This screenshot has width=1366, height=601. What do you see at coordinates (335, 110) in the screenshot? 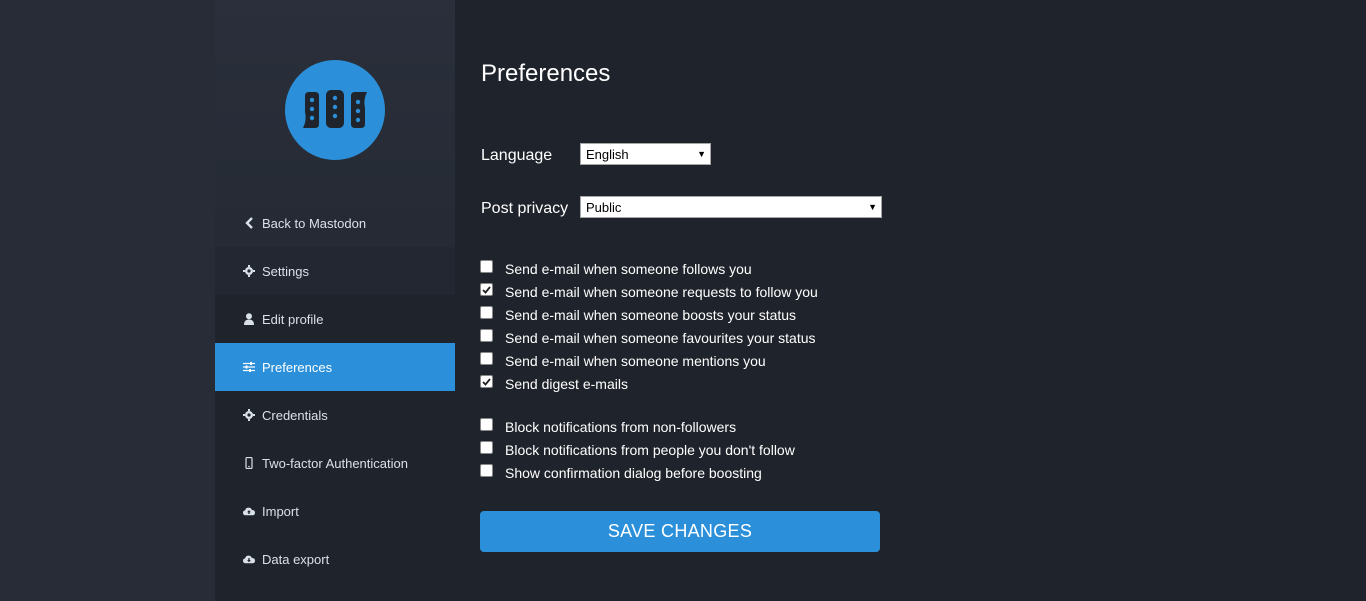
I see `mastodon-logo-icon` at bounding box center [335, 110].